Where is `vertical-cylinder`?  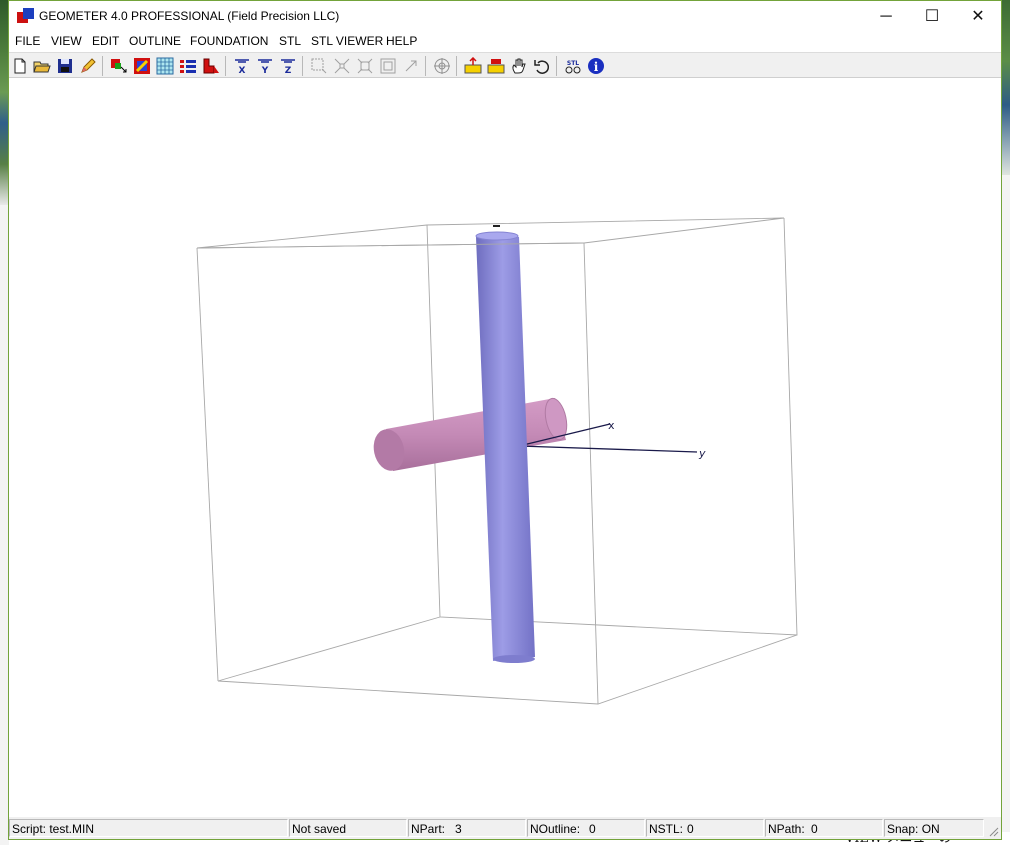 vertical-cylinder is located at coordinates (505, 444).